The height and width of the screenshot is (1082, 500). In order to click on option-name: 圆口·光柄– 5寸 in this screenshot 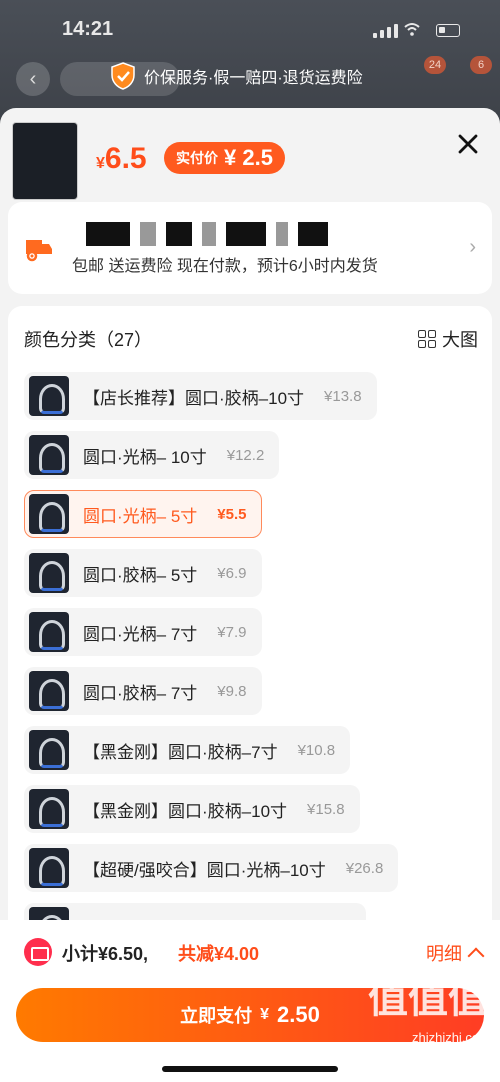, I will do `click(140, 516)`.